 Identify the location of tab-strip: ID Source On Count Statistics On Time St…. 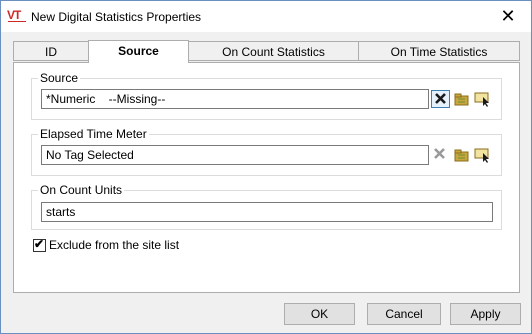
(271, 51).